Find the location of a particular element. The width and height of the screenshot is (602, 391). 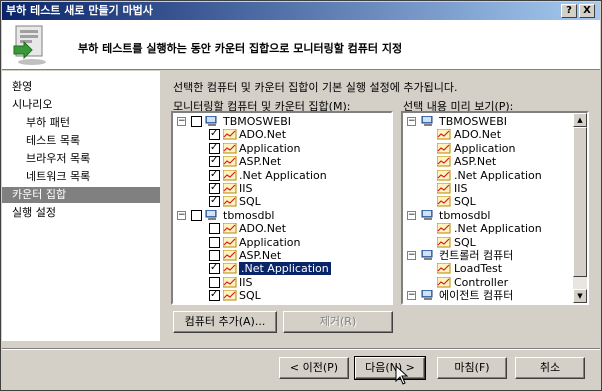

preview-counter-set-node: IIS is located at coordinates (487, 188).